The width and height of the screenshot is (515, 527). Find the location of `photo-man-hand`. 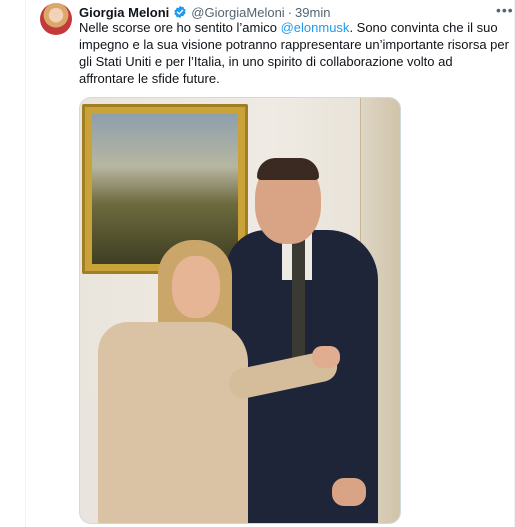

photo-man-hand is located at coordinates (349, 492).